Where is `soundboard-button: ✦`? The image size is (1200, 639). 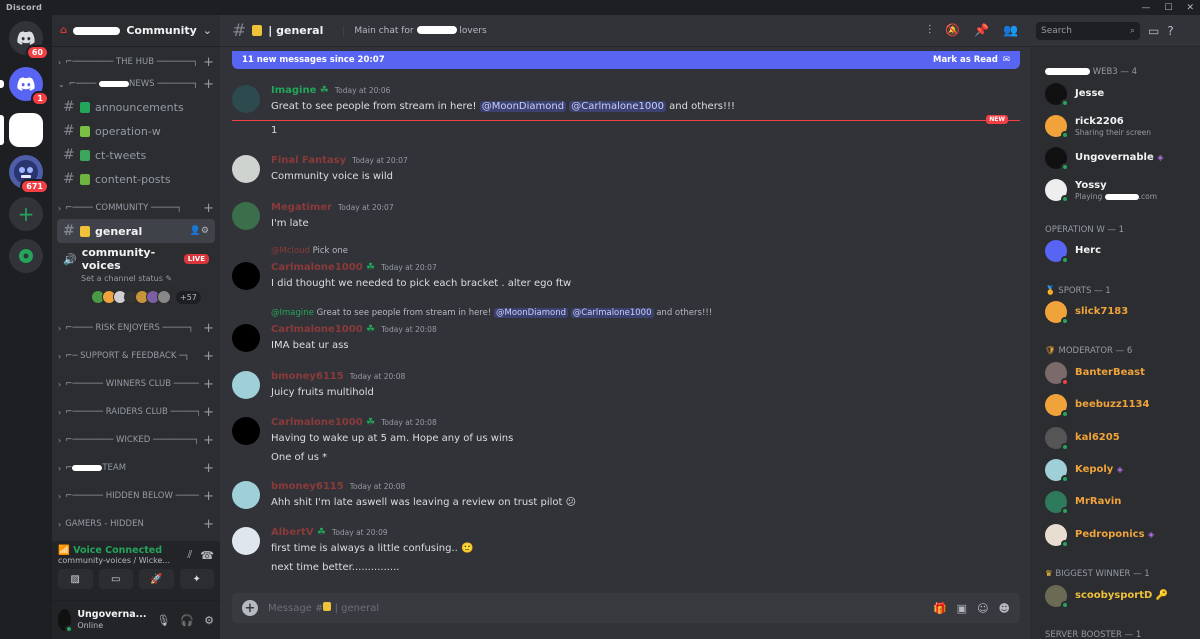 soundboard-button: ✦ is located at coordinates (196, 579).